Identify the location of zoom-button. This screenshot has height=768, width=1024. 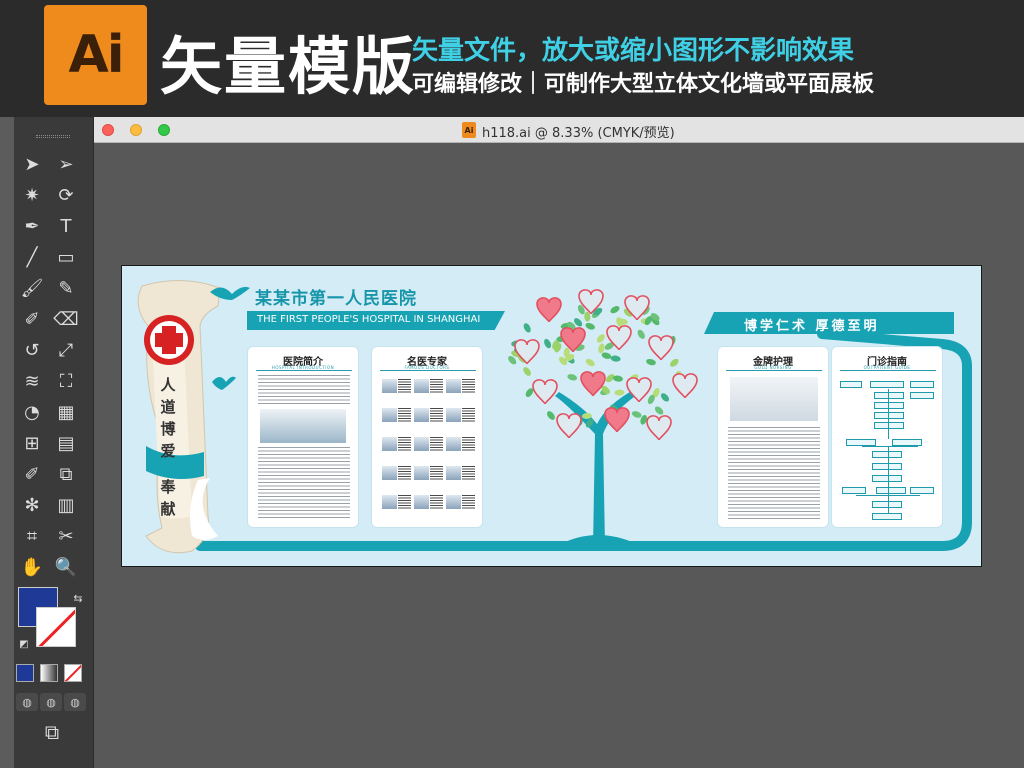
(164, 130).